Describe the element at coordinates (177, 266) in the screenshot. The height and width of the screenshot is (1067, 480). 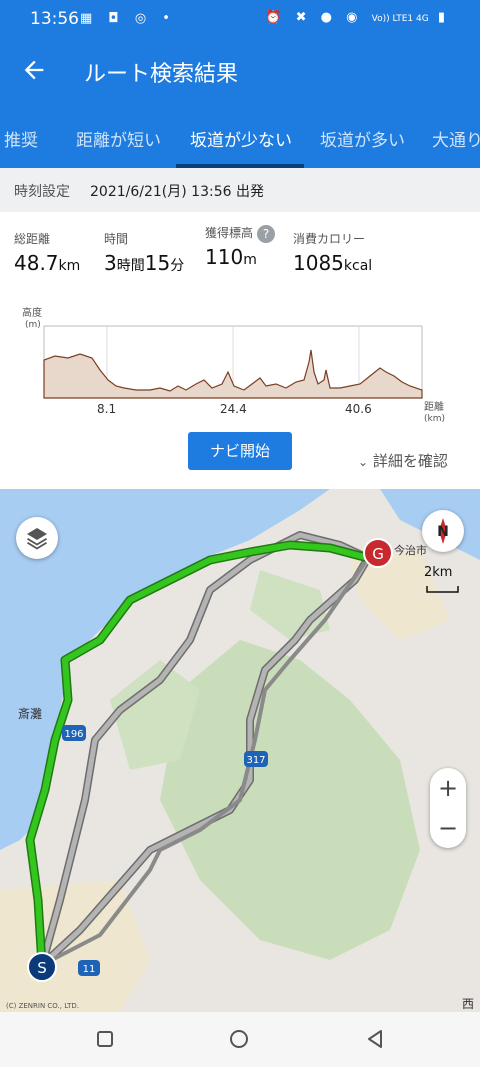
I see `duration-minutes-unit: 分` at that location.